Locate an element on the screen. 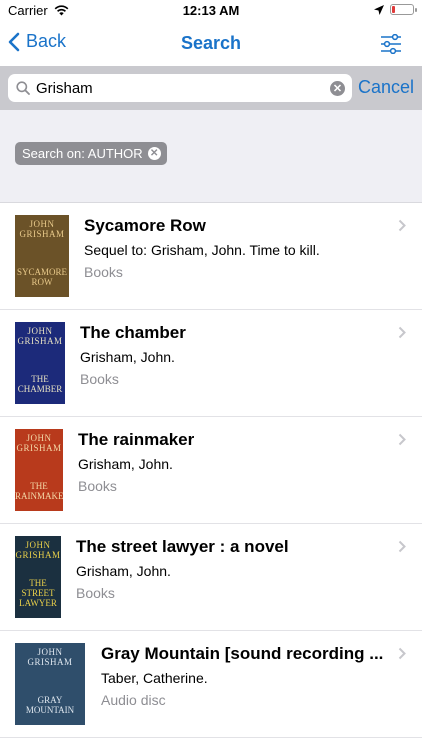  book-cover-image: JOHN GRISHAM THE STREET LAWYER is located at coordinates (38, 577).